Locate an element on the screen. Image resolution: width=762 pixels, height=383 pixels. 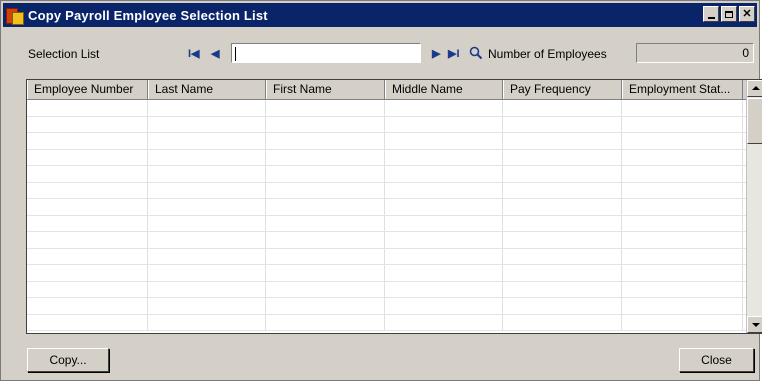
close-button: Close is located at coordinates (716, 360).